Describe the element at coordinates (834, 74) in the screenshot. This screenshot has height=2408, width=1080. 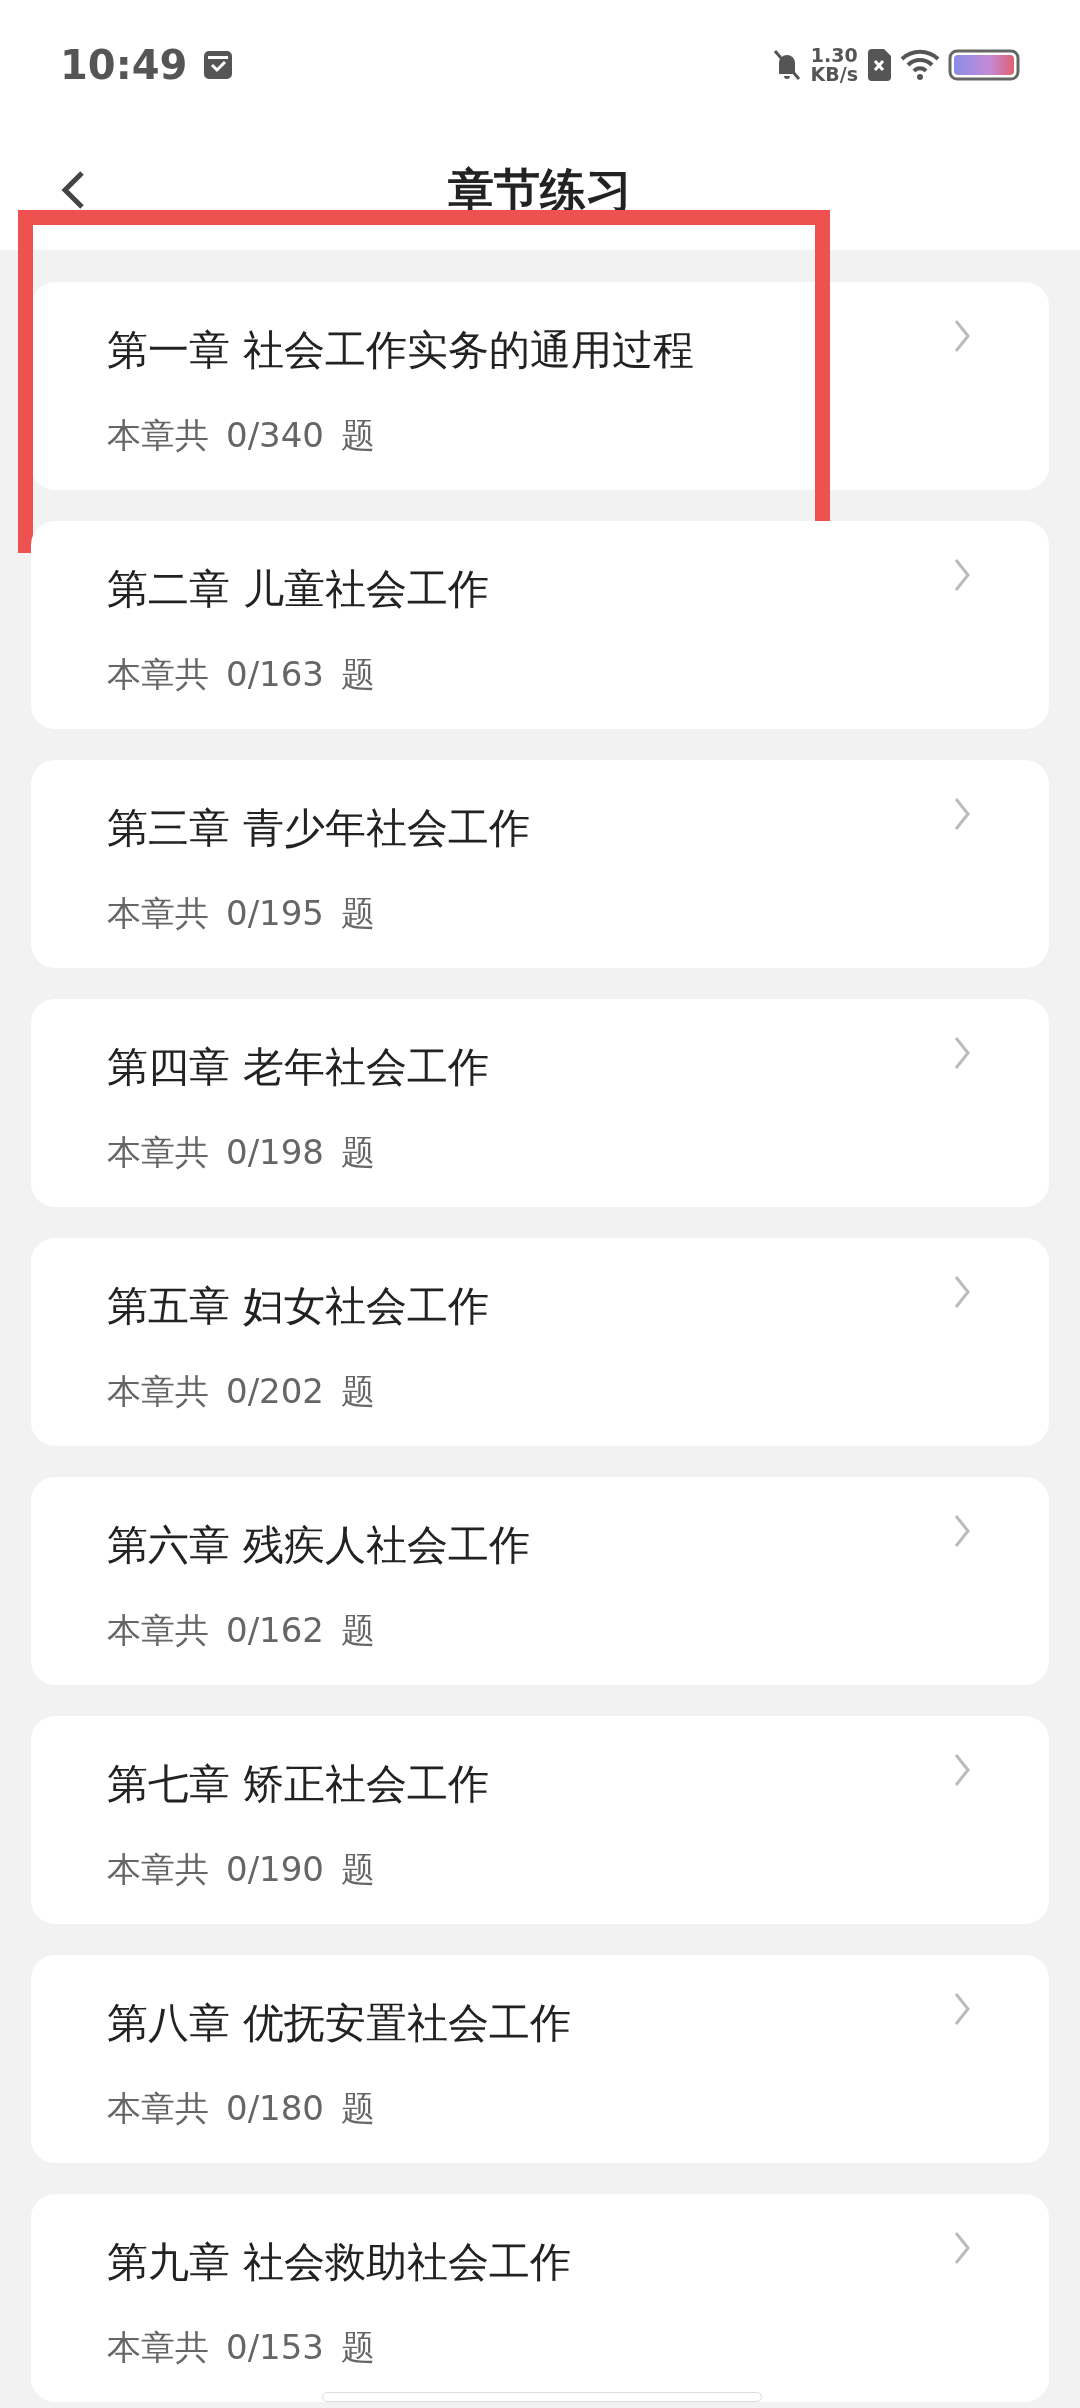
I see `network-speed-unit: KB/s` at that location.